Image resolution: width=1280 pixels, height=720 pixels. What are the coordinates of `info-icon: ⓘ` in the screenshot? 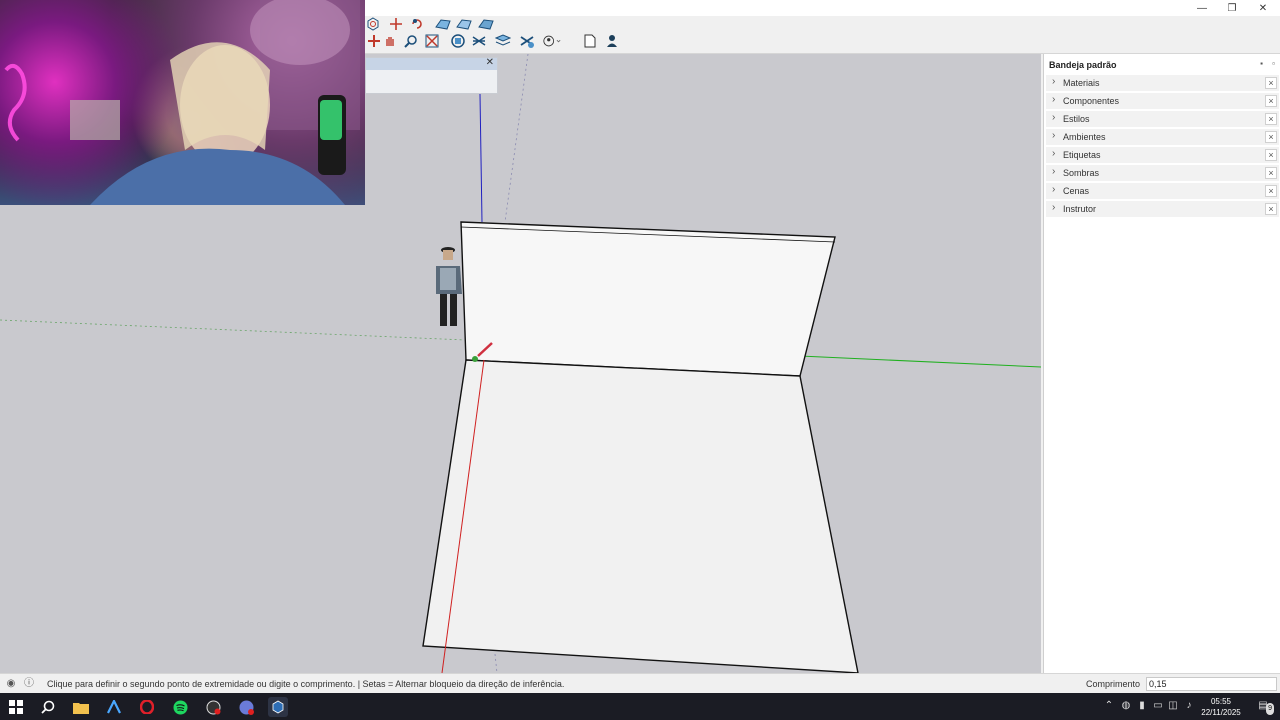 It's located at (29, 684).